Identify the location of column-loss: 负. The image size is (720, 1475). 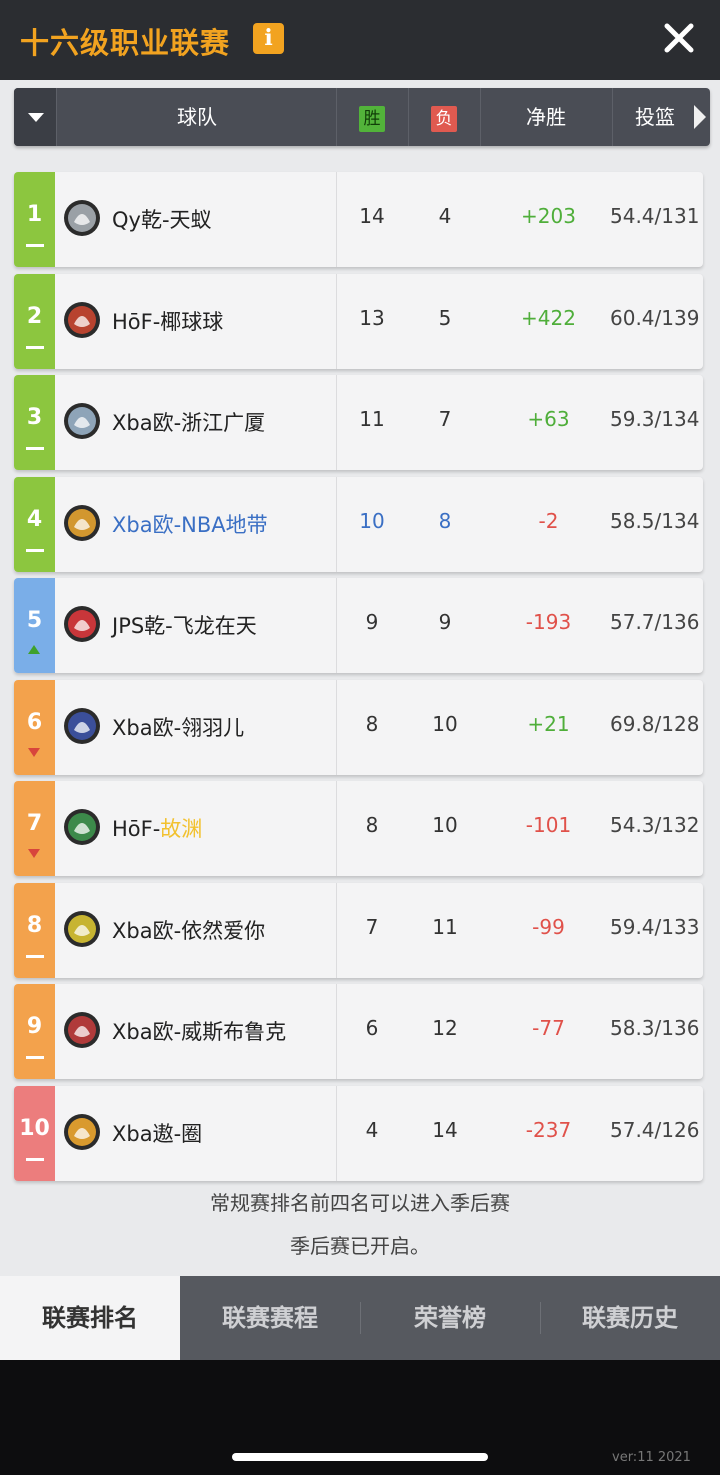
(444, 117).